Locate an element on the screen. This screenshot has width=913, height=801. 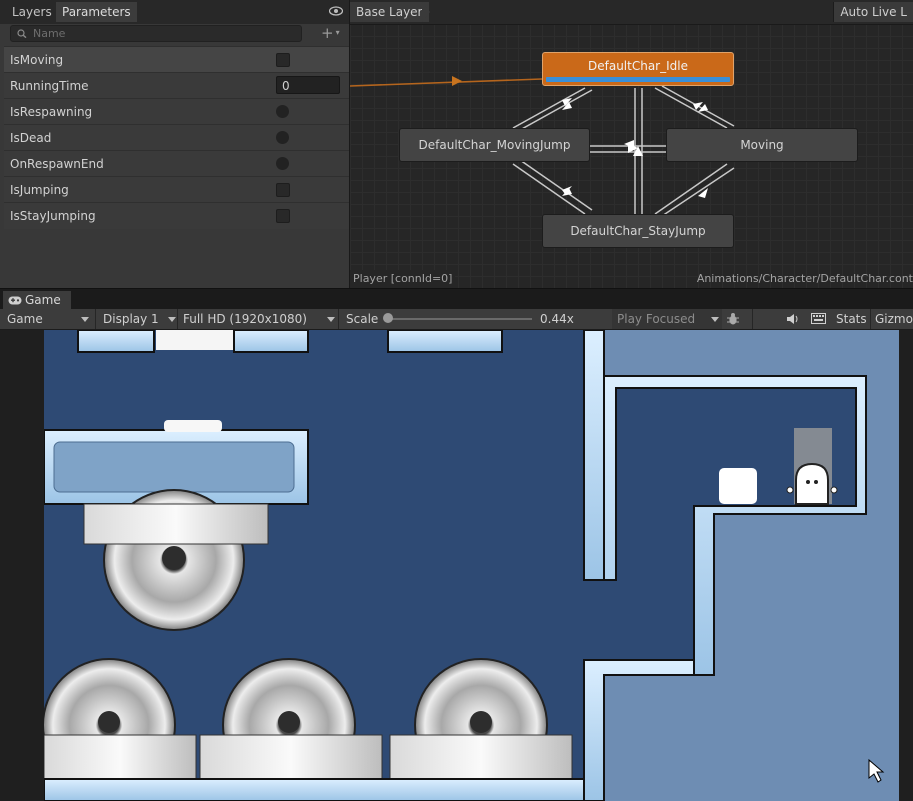
parameter-float-field: 0 is located at coordinates (308, 85).